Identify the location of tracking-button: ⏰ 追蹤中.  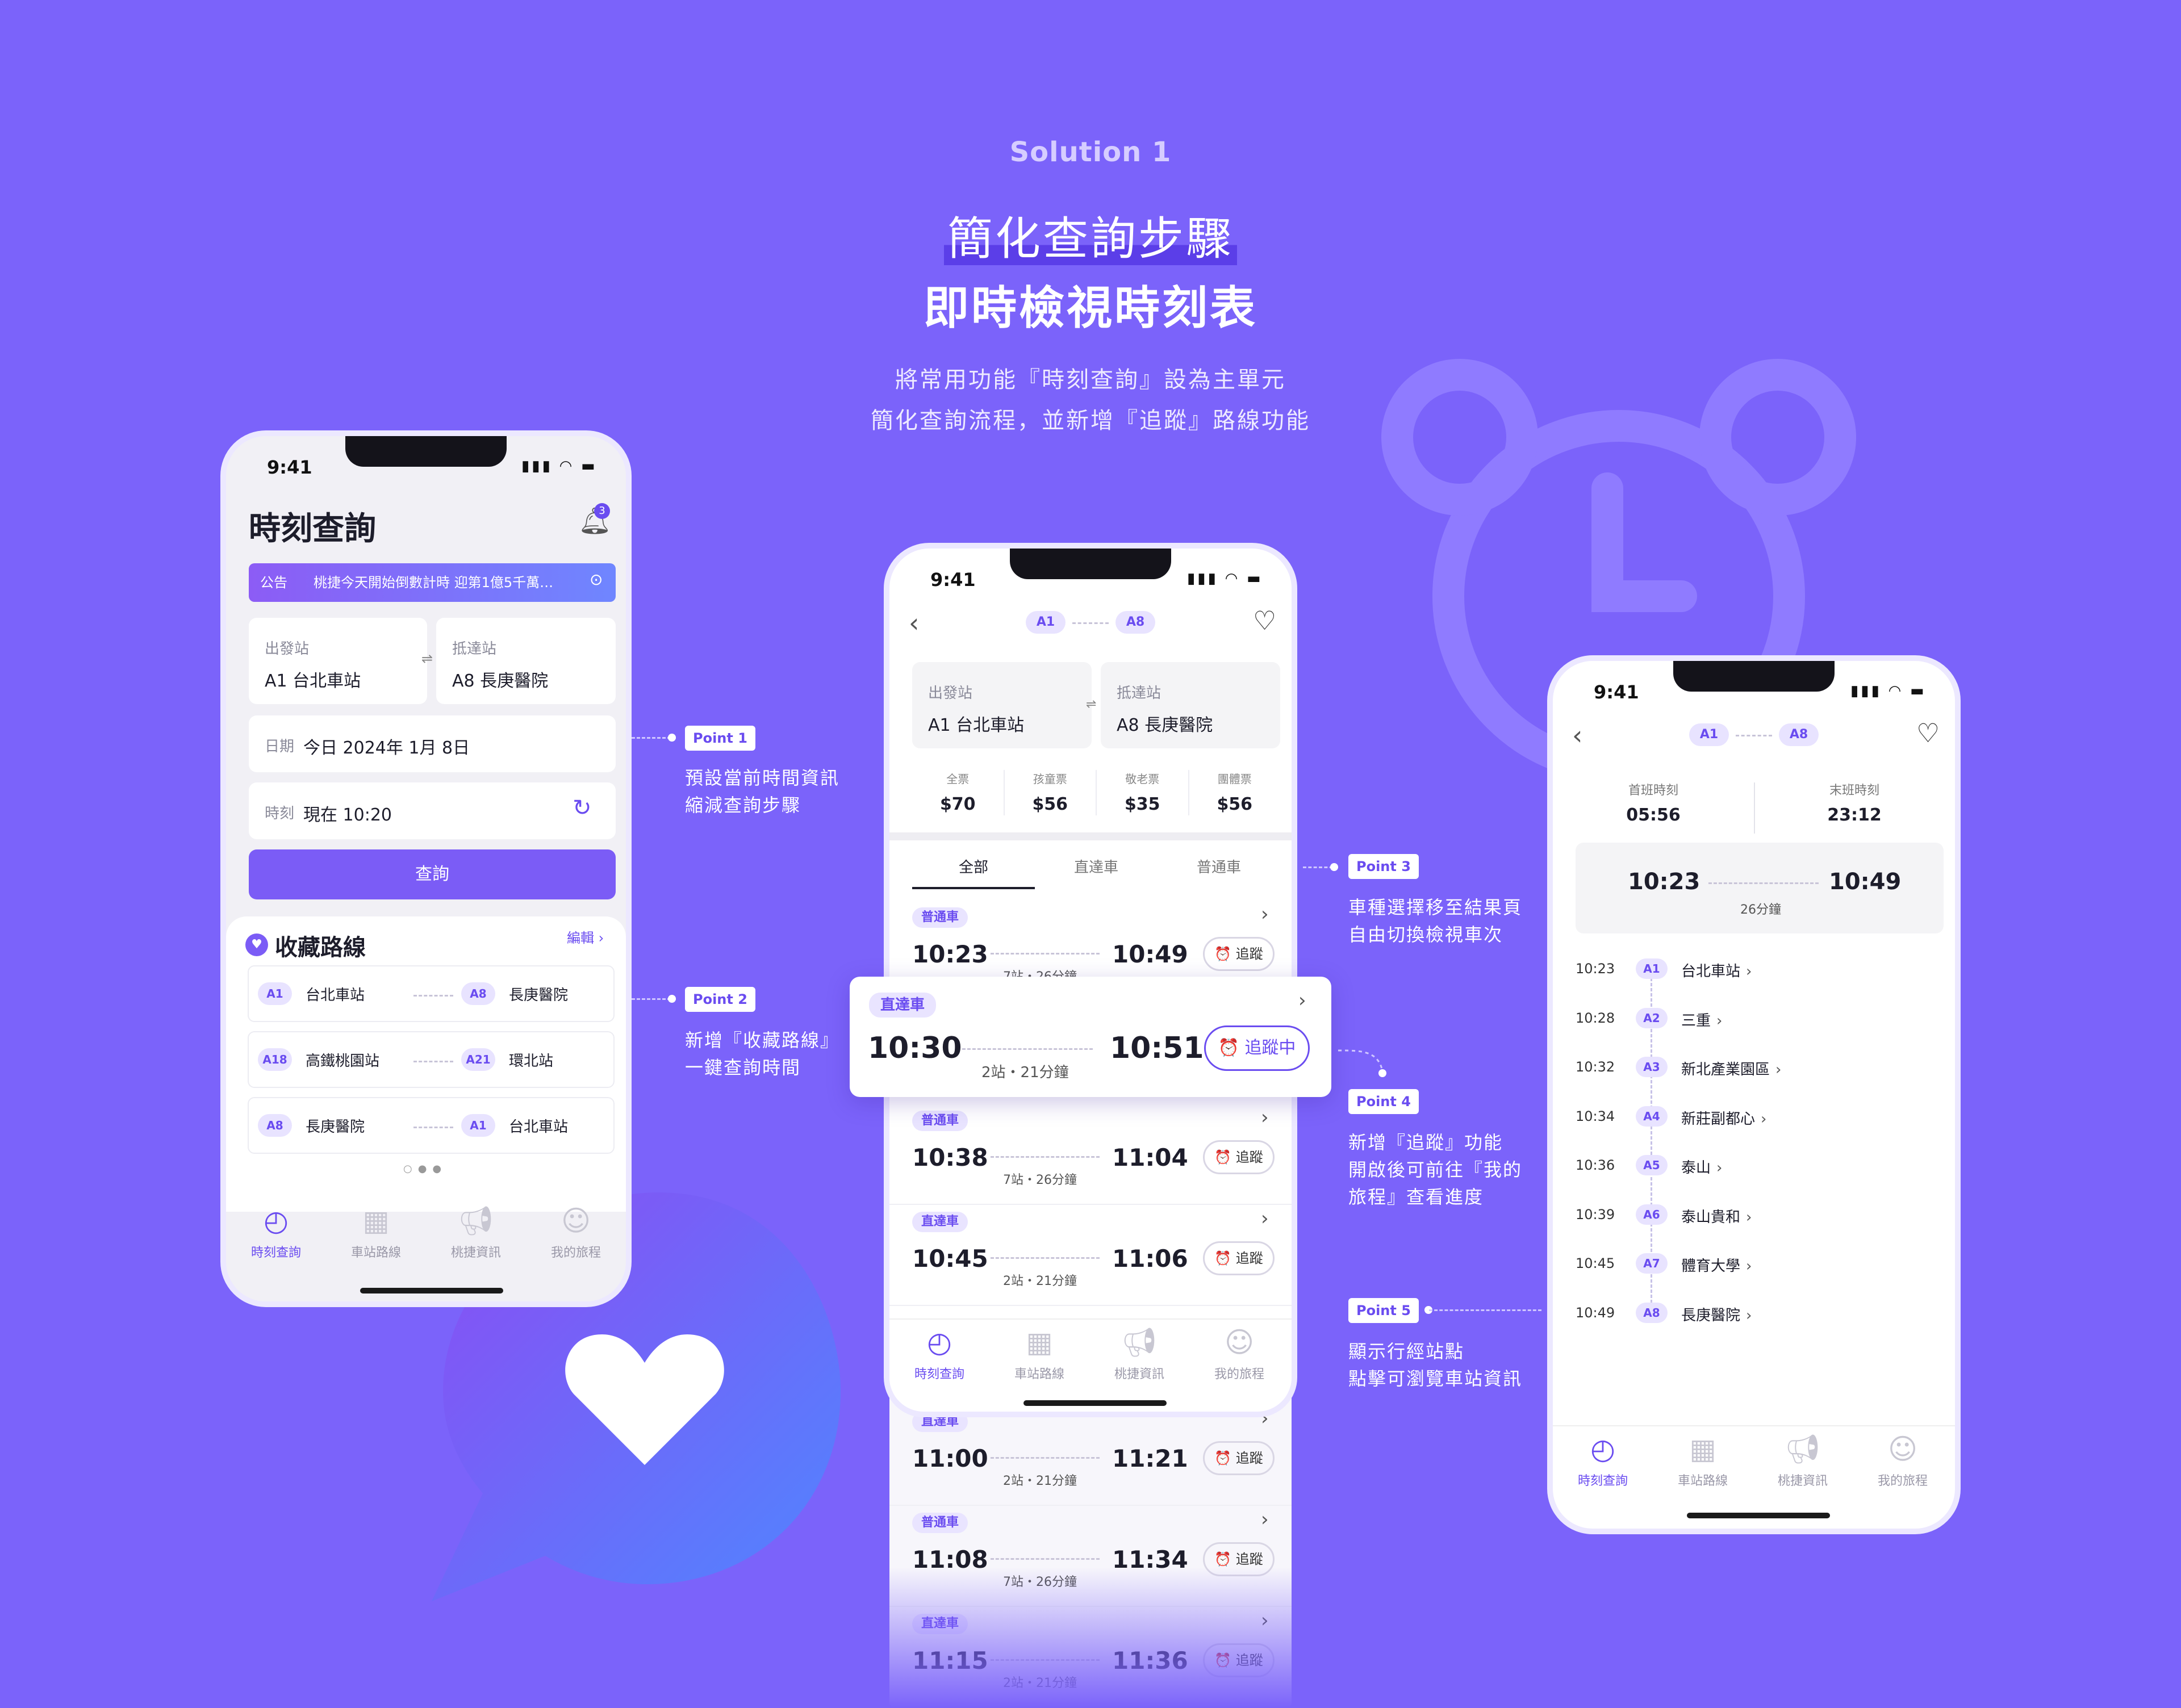
(1257, 1048).